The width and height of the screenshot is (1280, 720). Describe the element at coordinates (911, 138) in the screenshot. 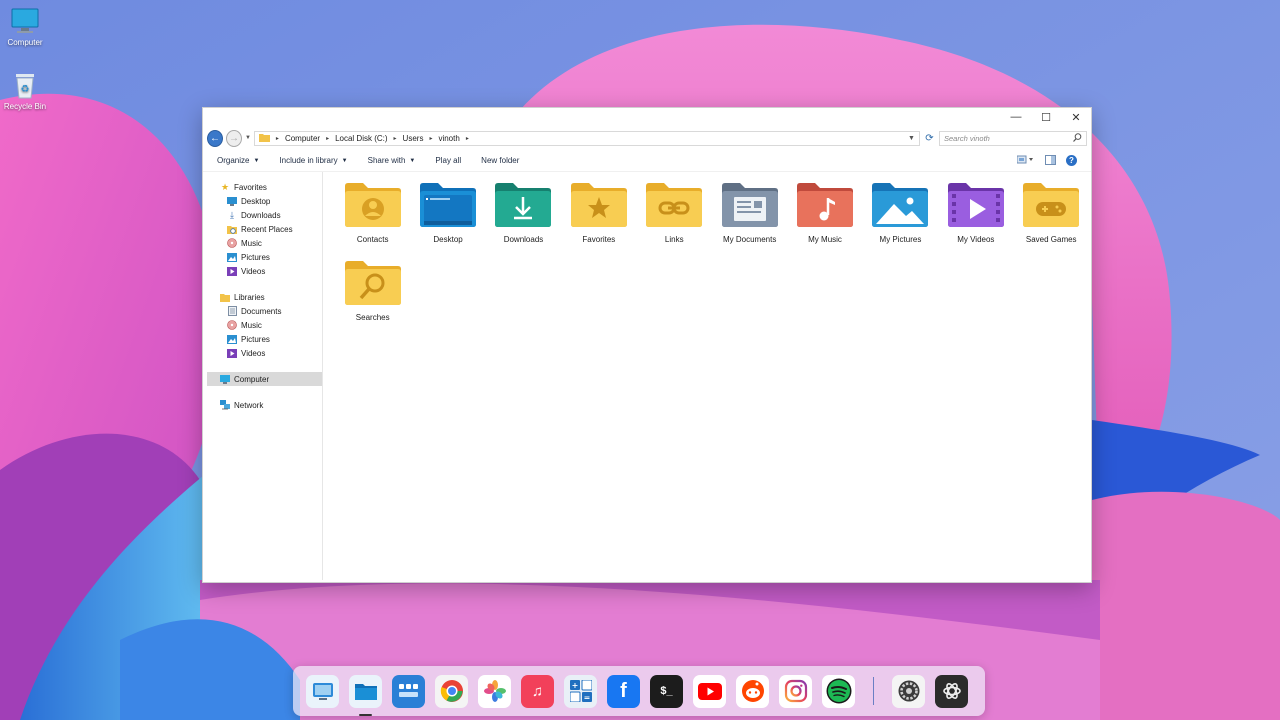

I see `address-dropdown-icon: ▼` at that location.